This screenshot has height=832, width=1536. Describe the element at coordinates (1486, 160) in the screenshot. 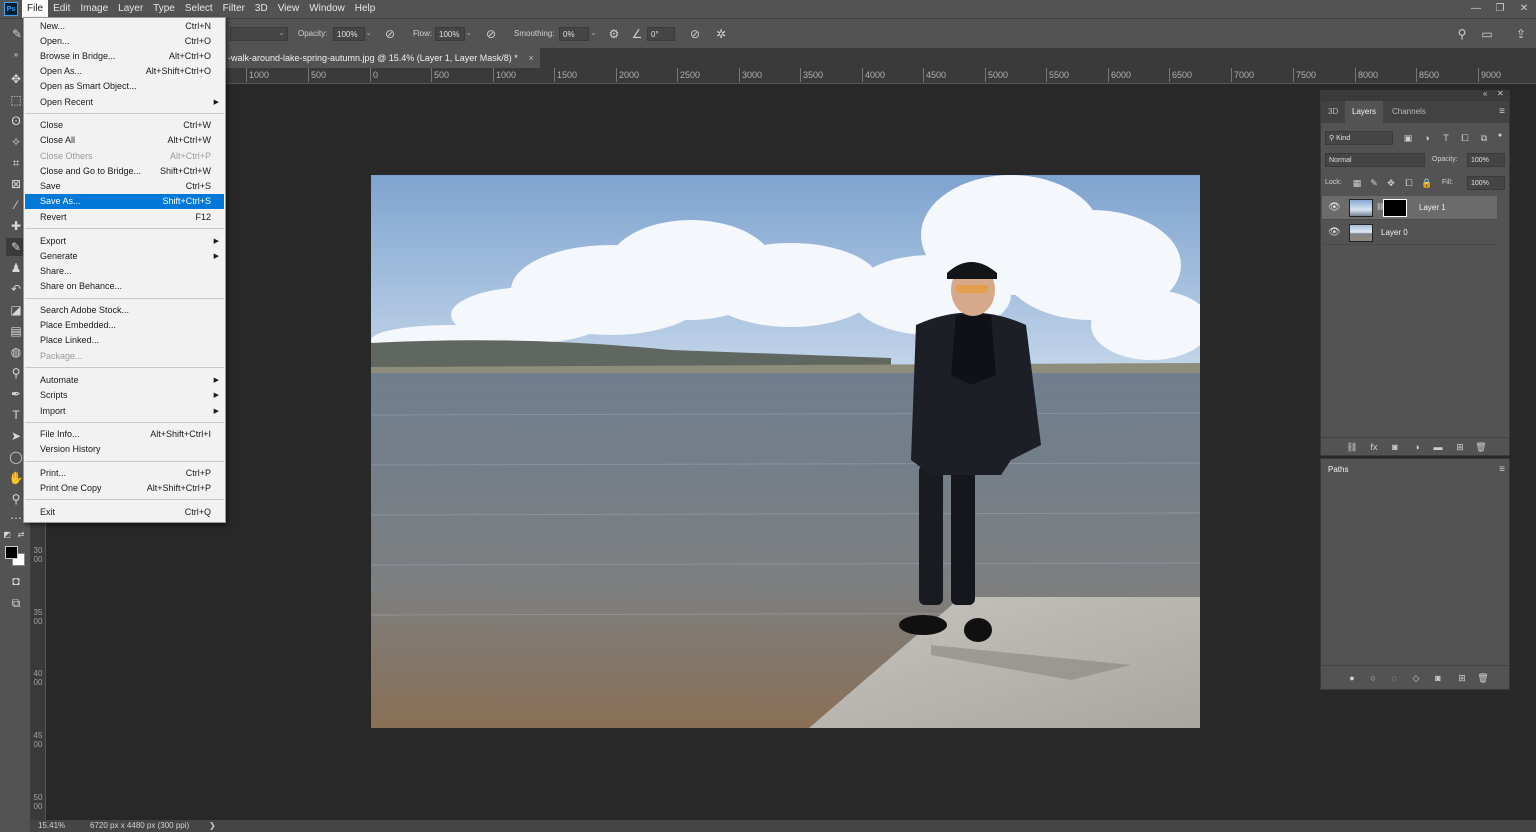

I see `layer-opacity-input: 100%` at that location.